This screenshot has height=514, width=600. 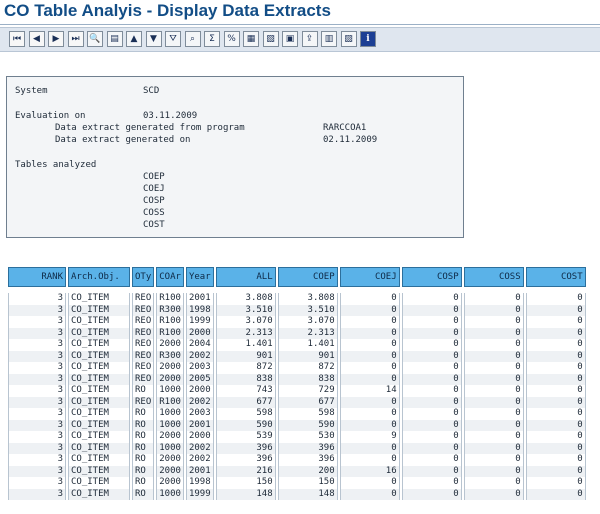 What do you see at coordinates (245, 345) in the screenshot?
I see `table-cell: 1.401` at bounding box center [245, 345].